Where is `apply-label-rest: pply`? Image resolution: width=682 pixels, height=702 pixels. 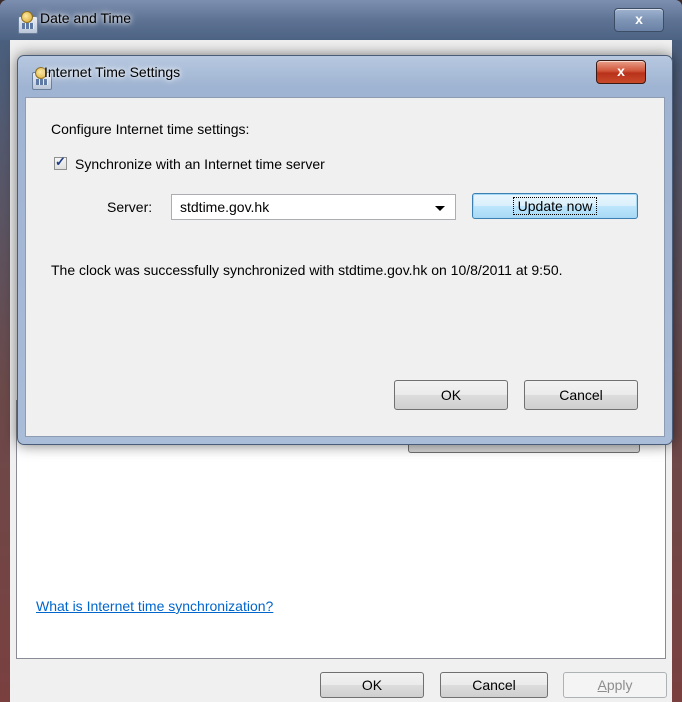 apply-label-rest: pply is located at coordinates (619, 685).